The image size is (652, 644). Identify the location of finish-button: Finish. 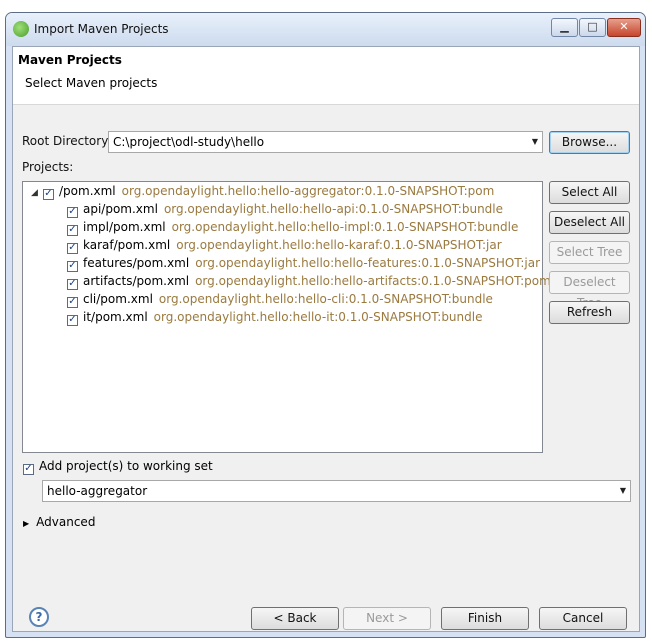
(485, 618).